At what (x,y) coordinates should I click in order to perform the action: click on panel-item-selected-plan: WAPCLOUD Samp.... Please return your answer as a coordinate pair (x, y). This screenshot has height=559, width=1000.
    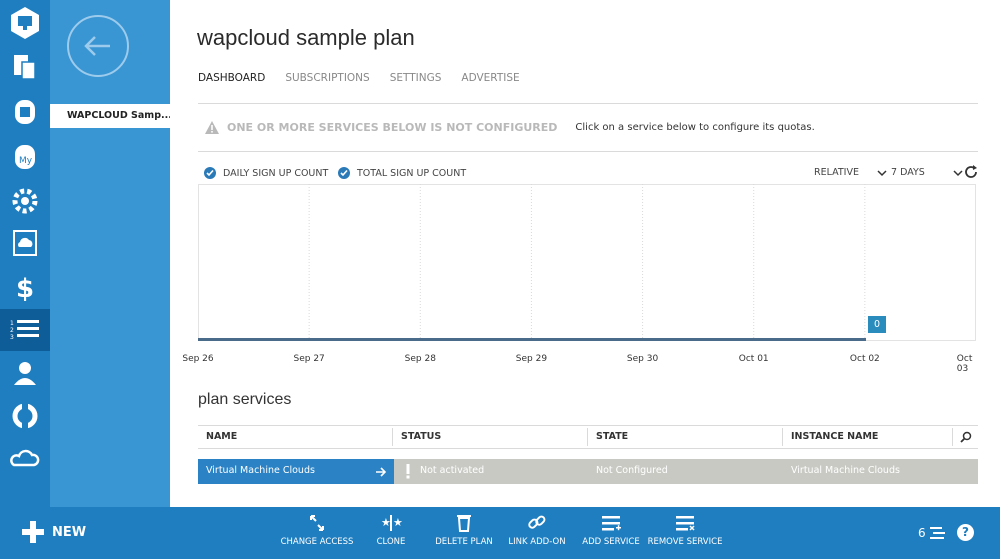
    Looking at the image, I should click on (110, 116).